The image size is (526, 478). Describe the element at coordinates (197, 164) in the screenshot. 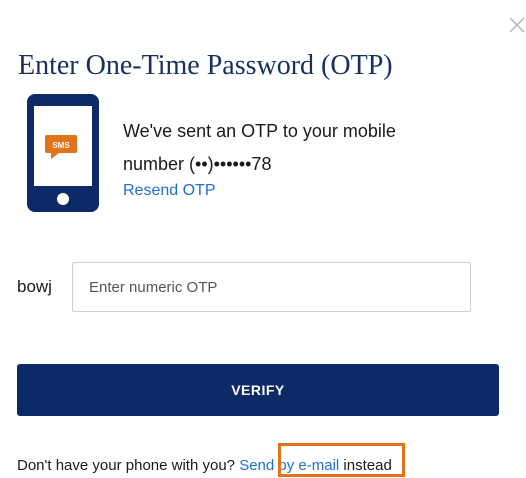

I see `masked-phone-number: number (••)••••••78` at that location.